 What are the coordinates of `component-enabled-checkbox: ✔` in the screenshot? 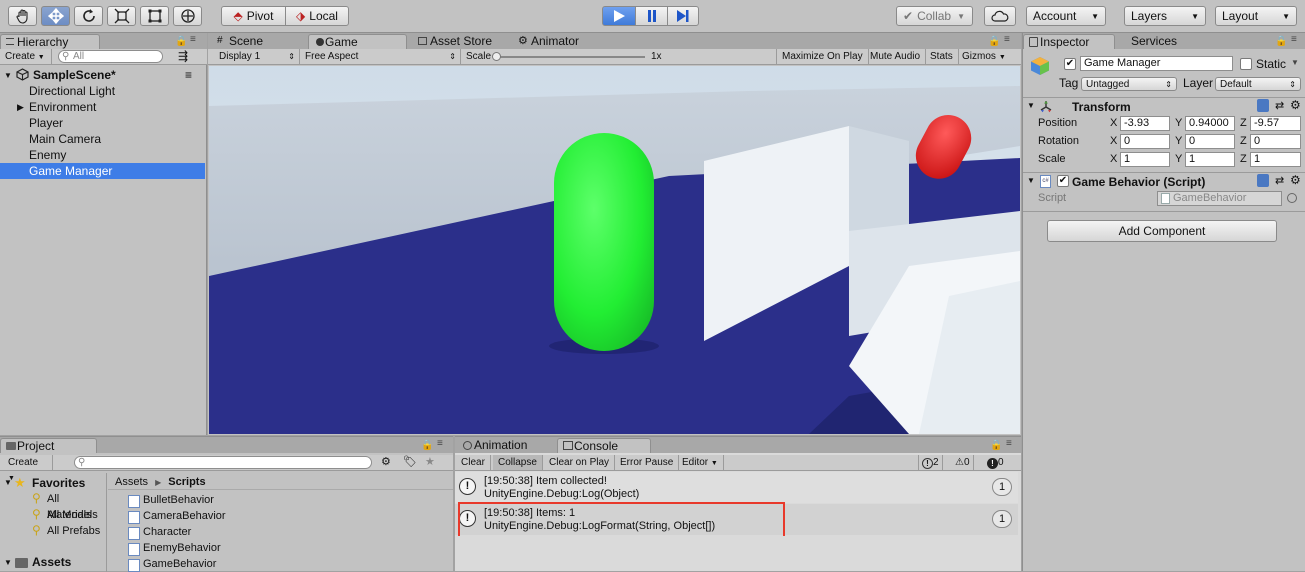 It's located at (1063, 181).